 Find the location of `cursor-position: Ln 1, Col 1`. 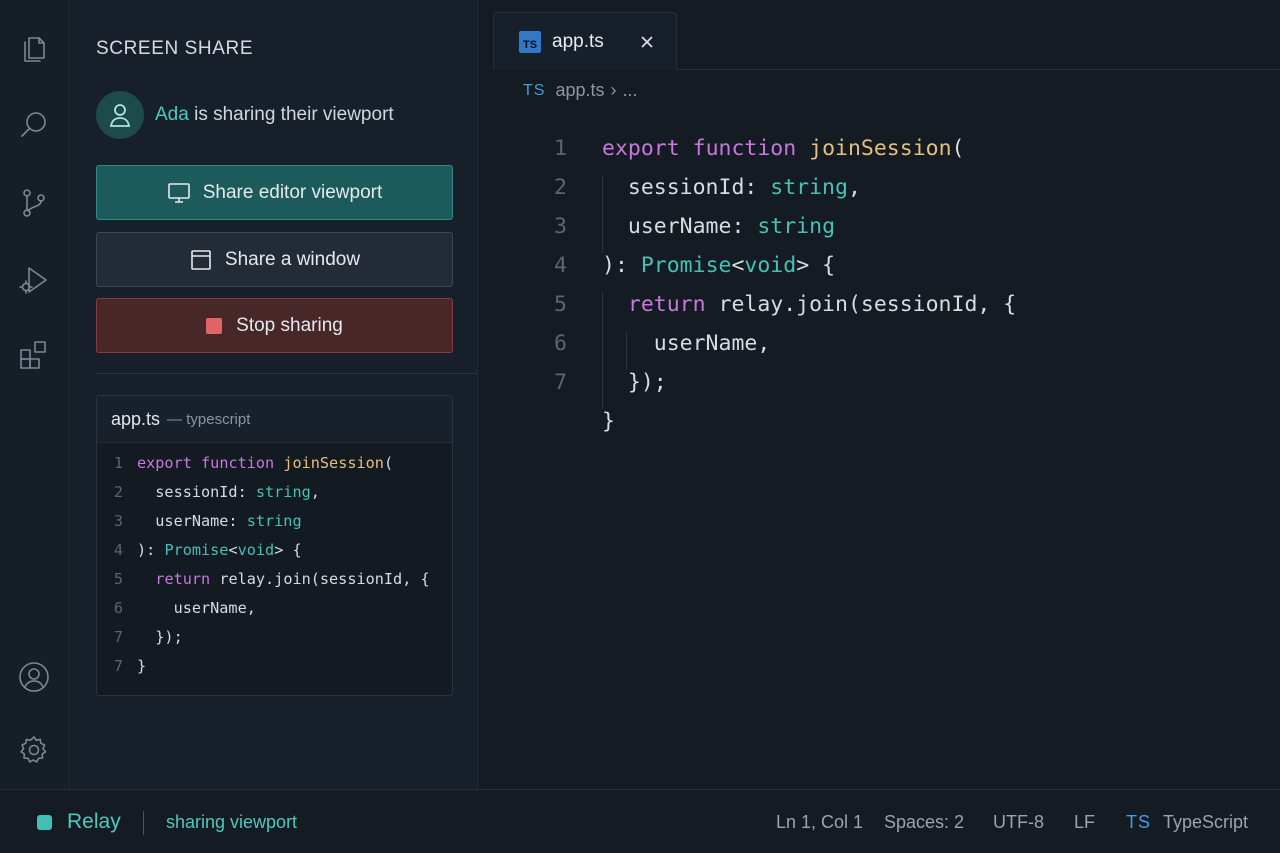

cursor-position: Ln 1, Col 1 is located at coordinates (819, 822).